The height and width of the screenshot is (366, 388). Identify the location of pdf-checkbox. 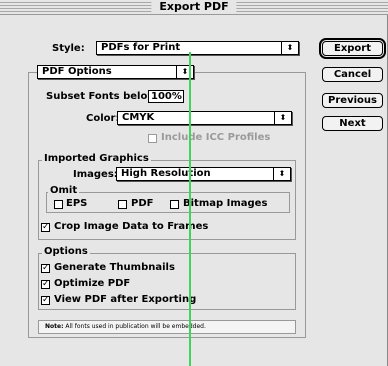
(122, 204).